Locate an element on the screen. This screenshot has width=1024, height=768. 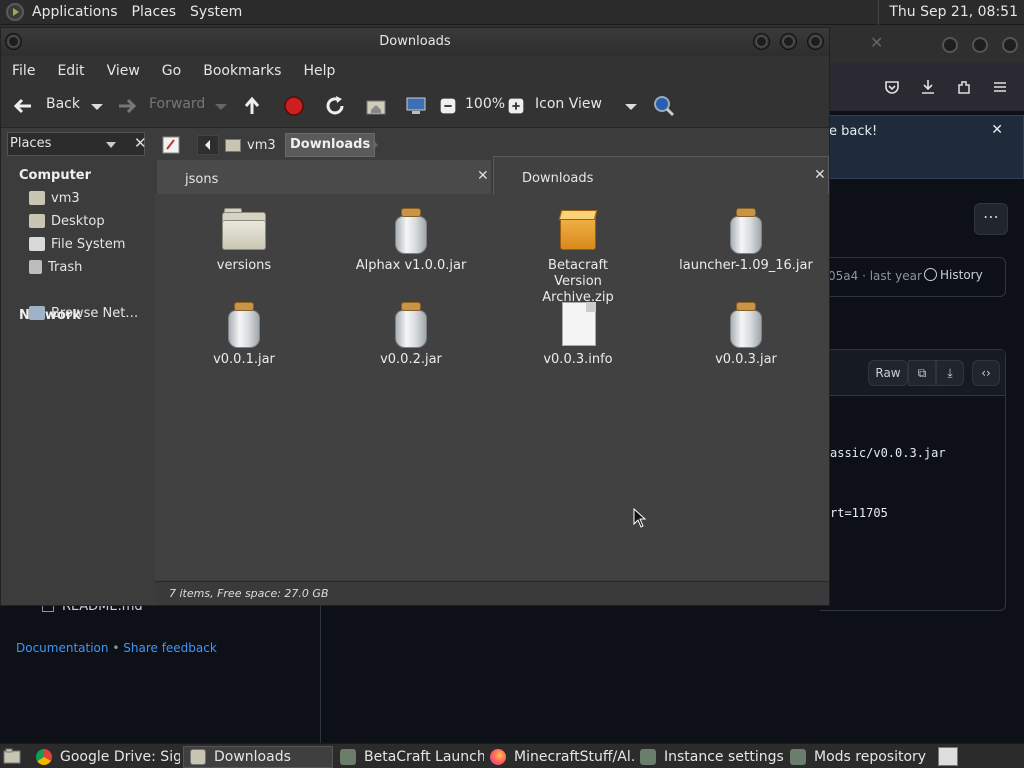
sidebar-mode-select: Places is located at coordinates (30, 143).